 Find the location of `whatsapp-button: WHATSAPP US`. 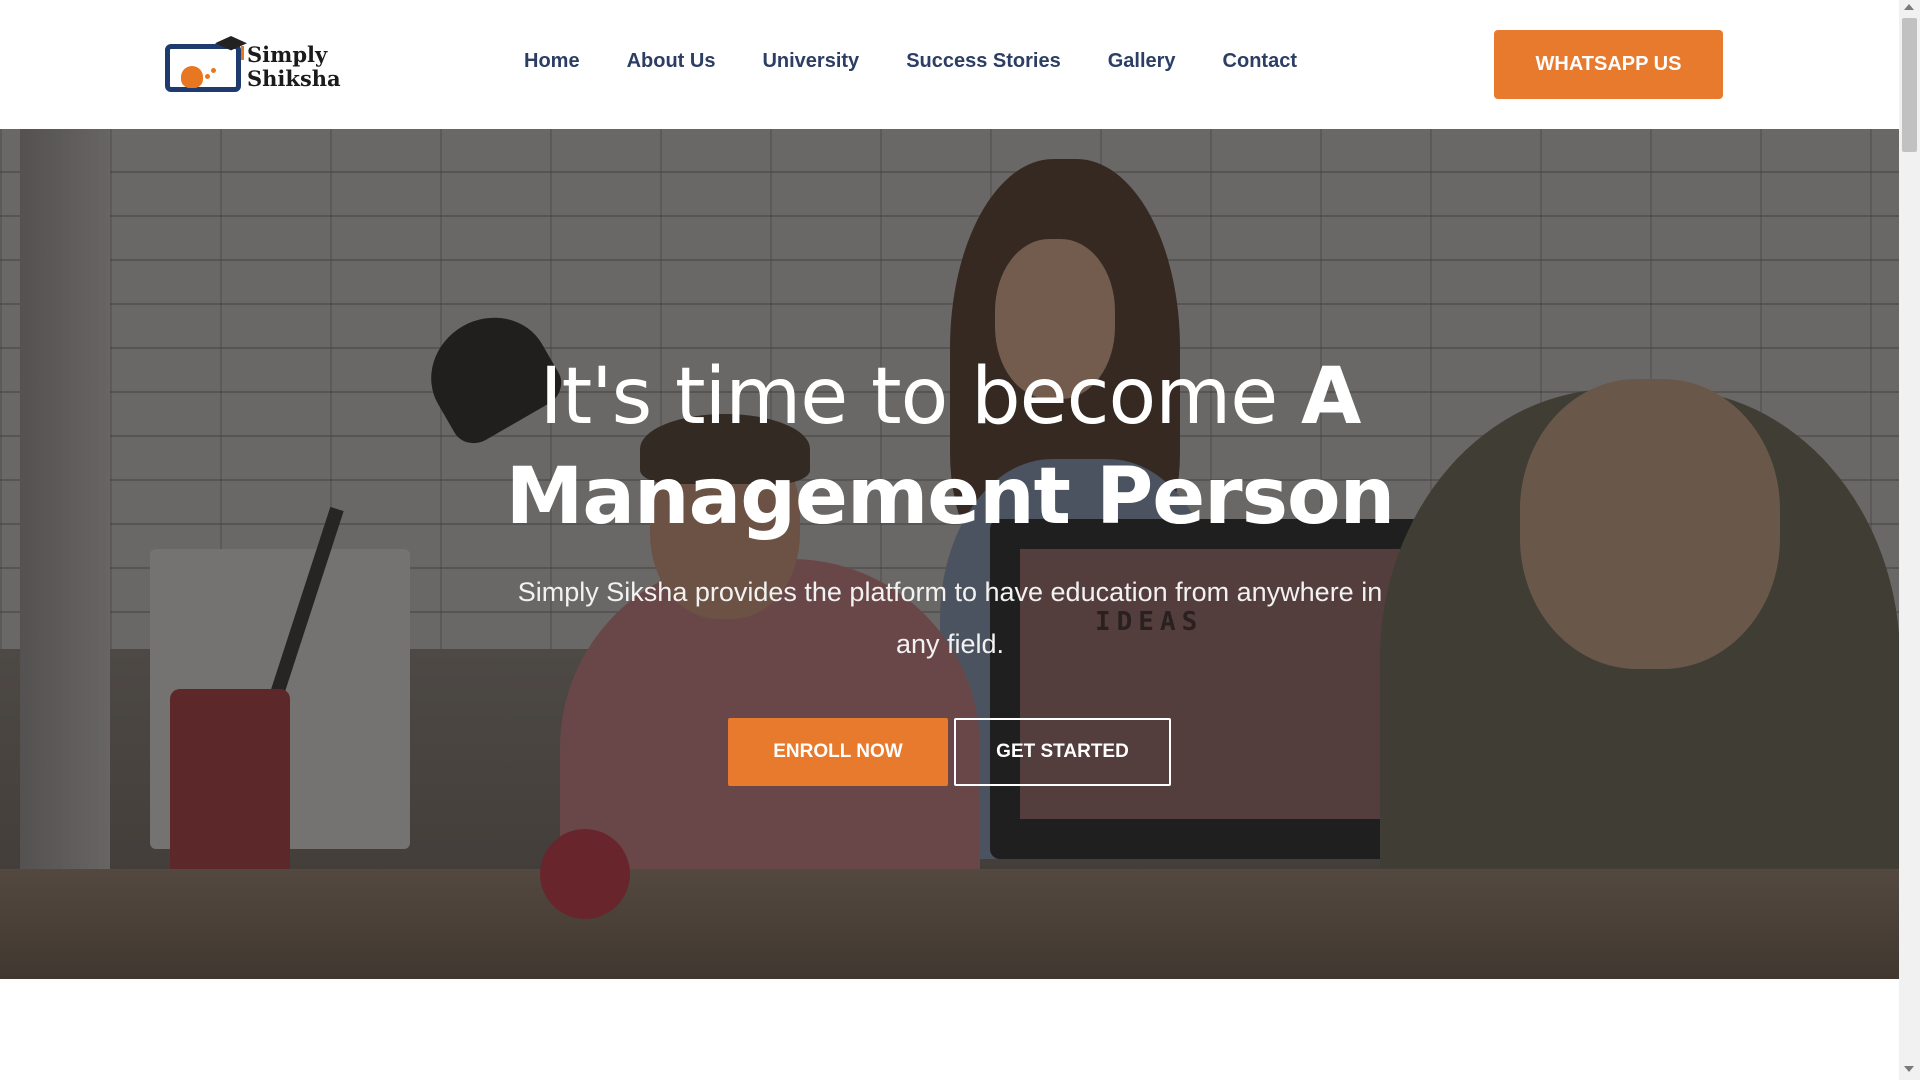

whatsapp-button: WHATSAPP US is located at coordinates (1608, 64).